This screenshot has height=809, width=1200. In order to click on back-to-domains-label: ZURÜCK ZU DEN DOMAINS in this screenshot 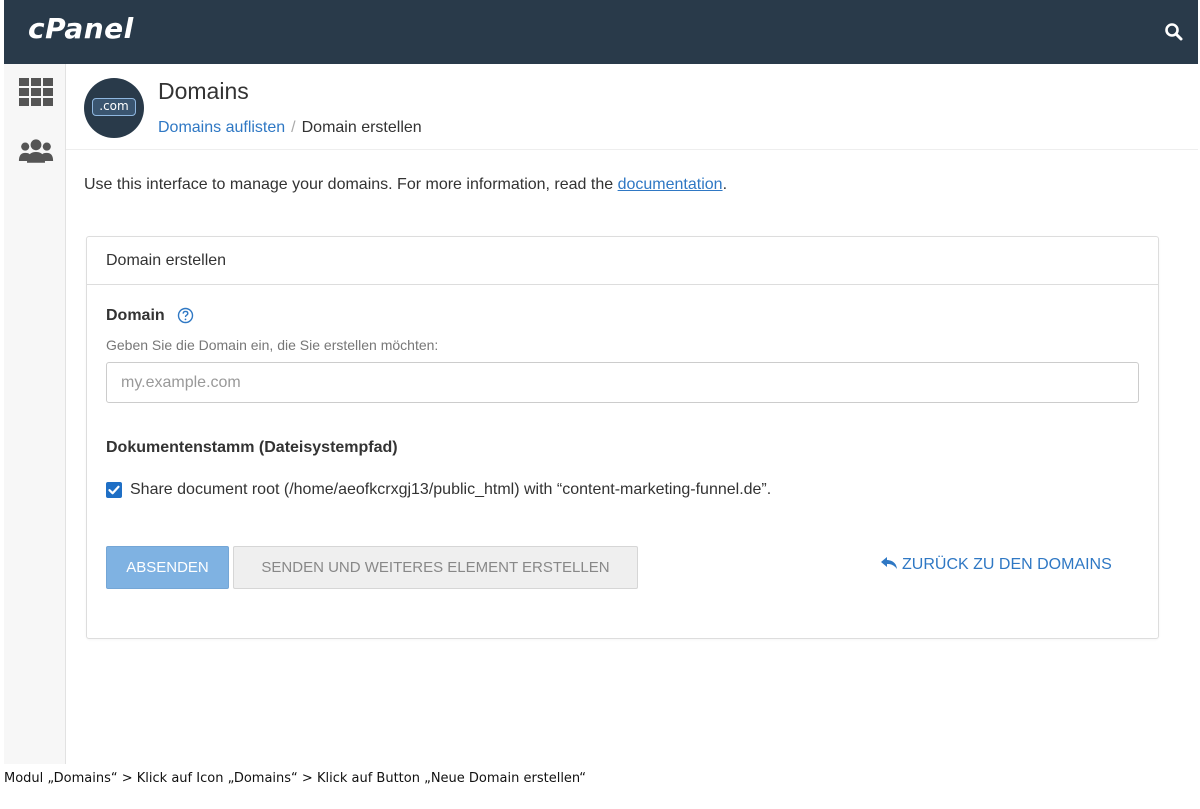, I will do `click(1007, 564)`.